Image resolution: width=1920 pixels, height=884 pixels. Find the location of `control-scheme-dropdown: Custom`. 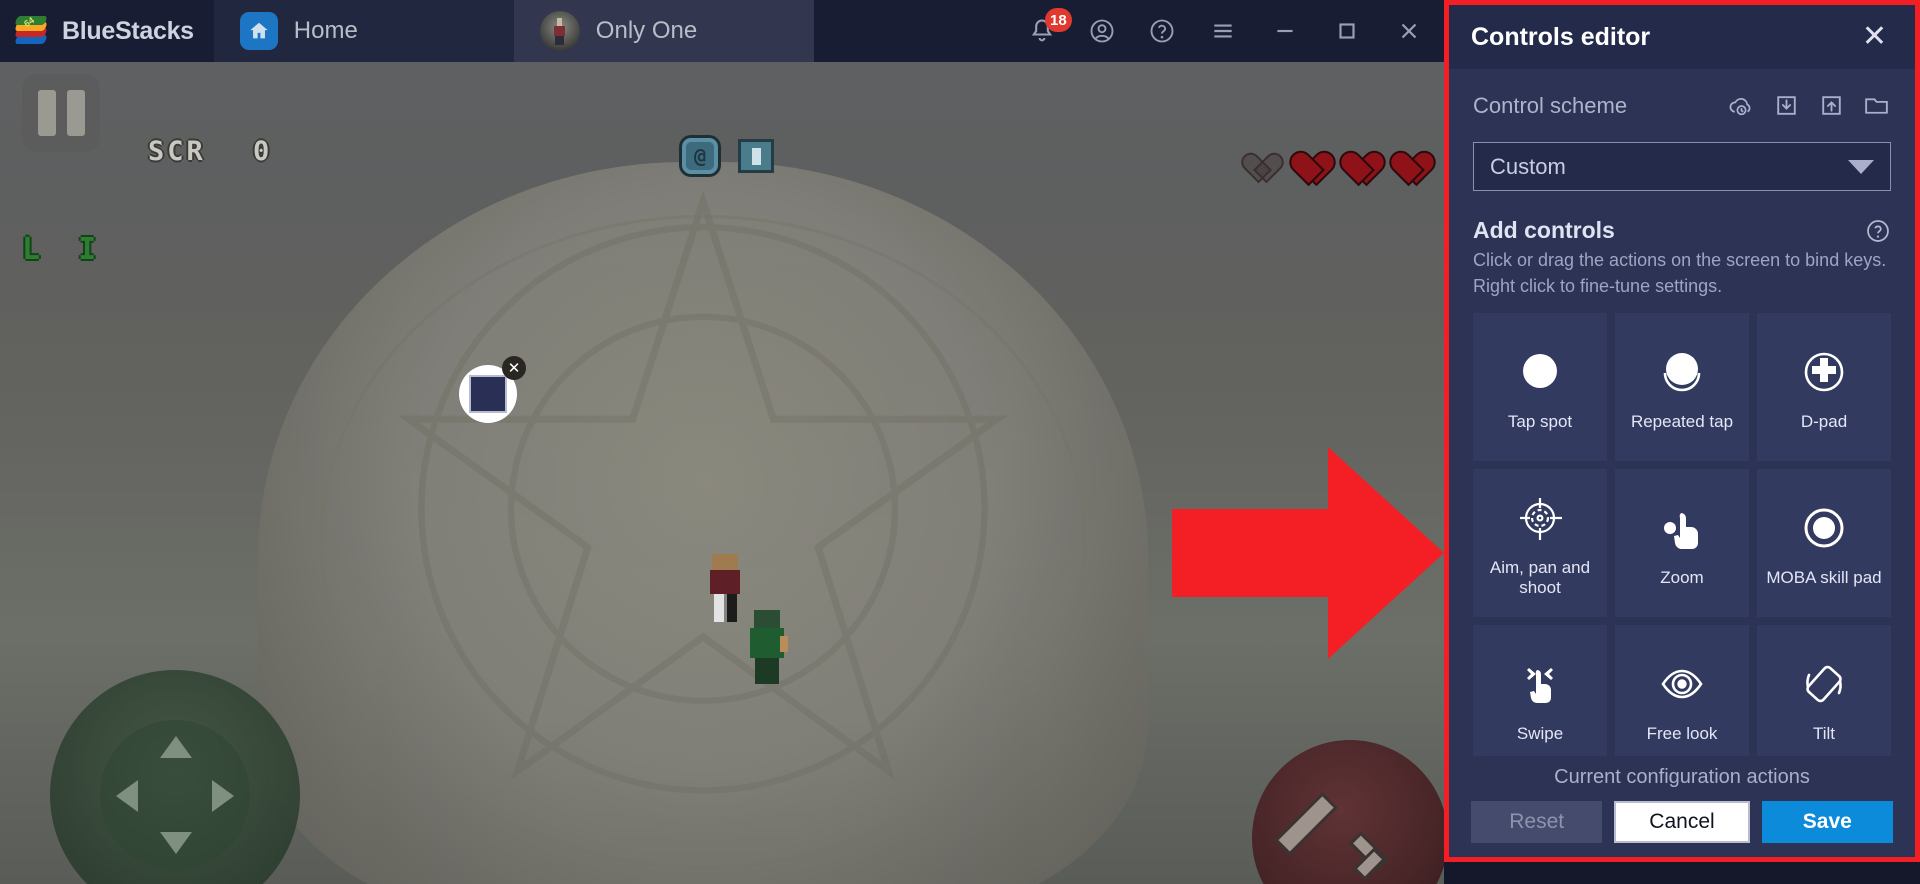

control-scheme-dropdown: Custom is located at coordinates (1682, 167).